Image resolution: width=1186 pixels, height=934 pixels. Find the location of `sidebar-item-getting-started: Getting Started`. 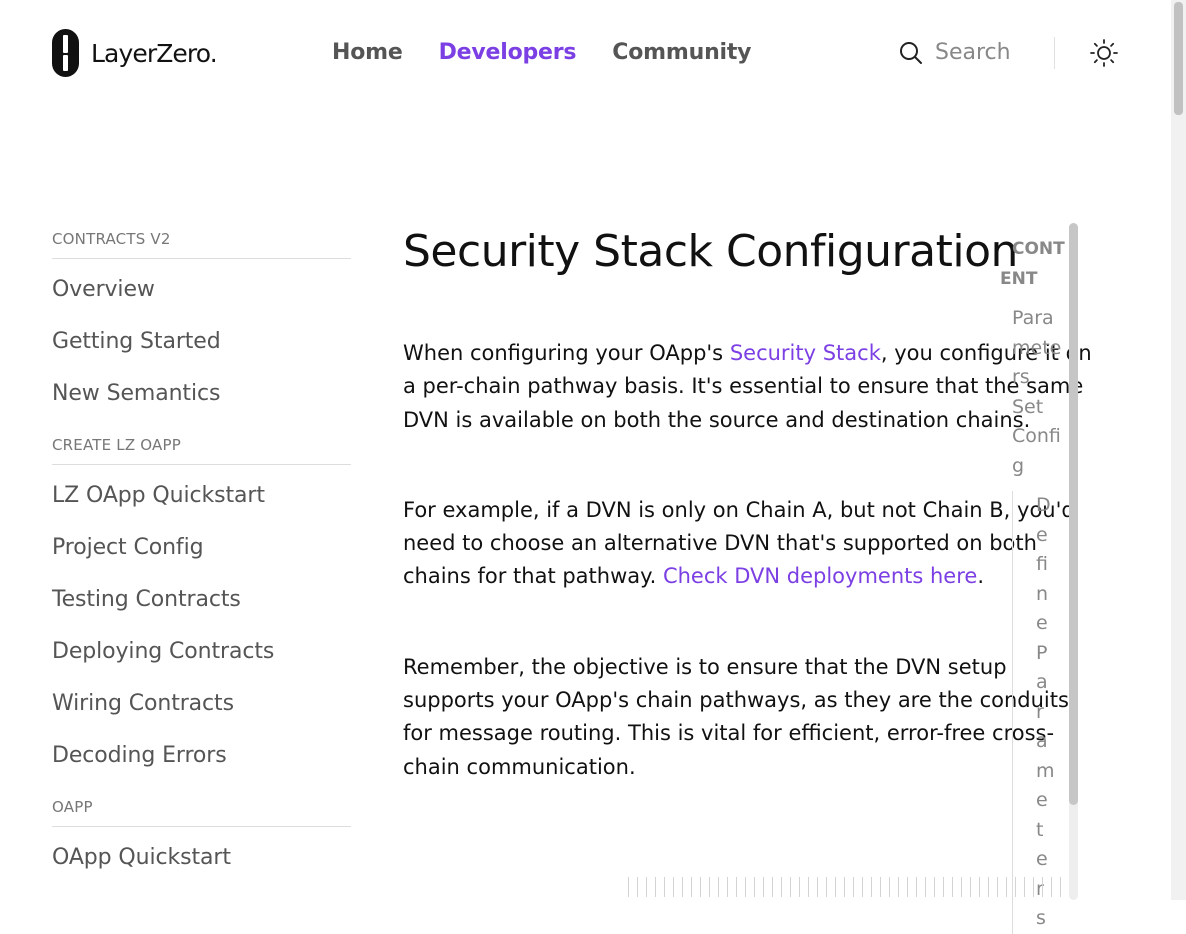

sidebar-item-getting-started: Getting Started is located at coordinates (201, 342).